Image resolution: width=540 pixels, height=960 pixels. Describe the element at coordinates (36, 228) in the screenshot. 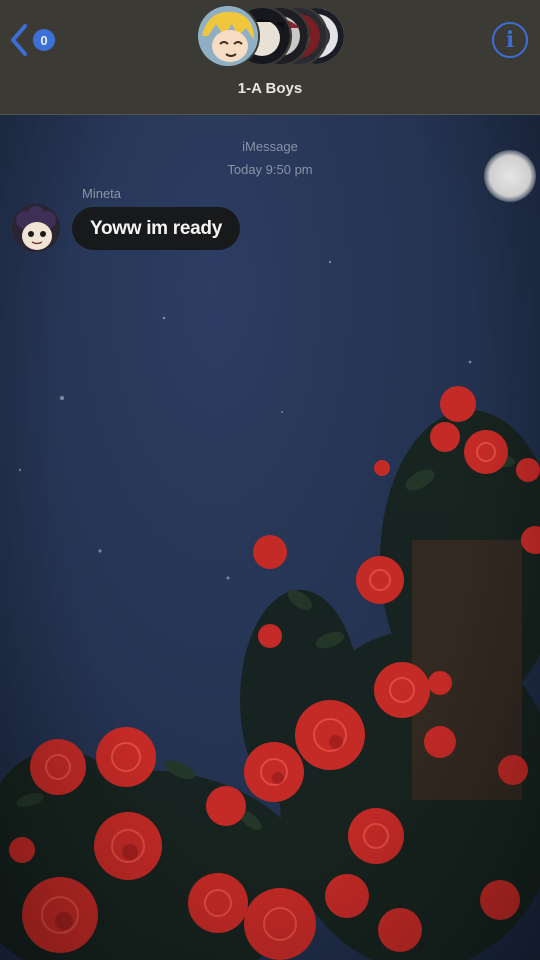

I see `sender-avatar` at that location.